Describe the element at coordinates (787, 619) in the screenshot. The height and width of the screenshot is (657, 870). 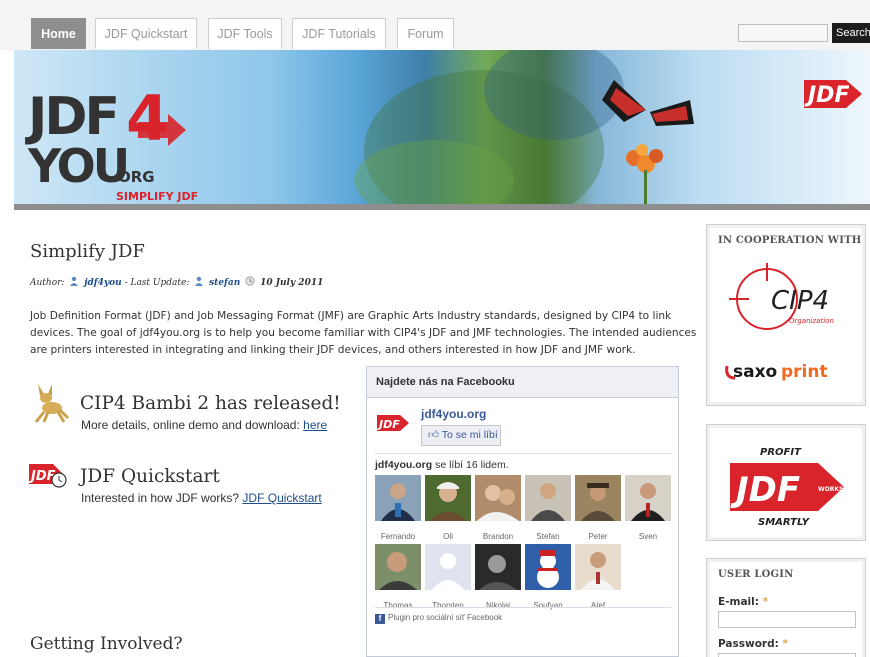
I see `email-field` at that location.